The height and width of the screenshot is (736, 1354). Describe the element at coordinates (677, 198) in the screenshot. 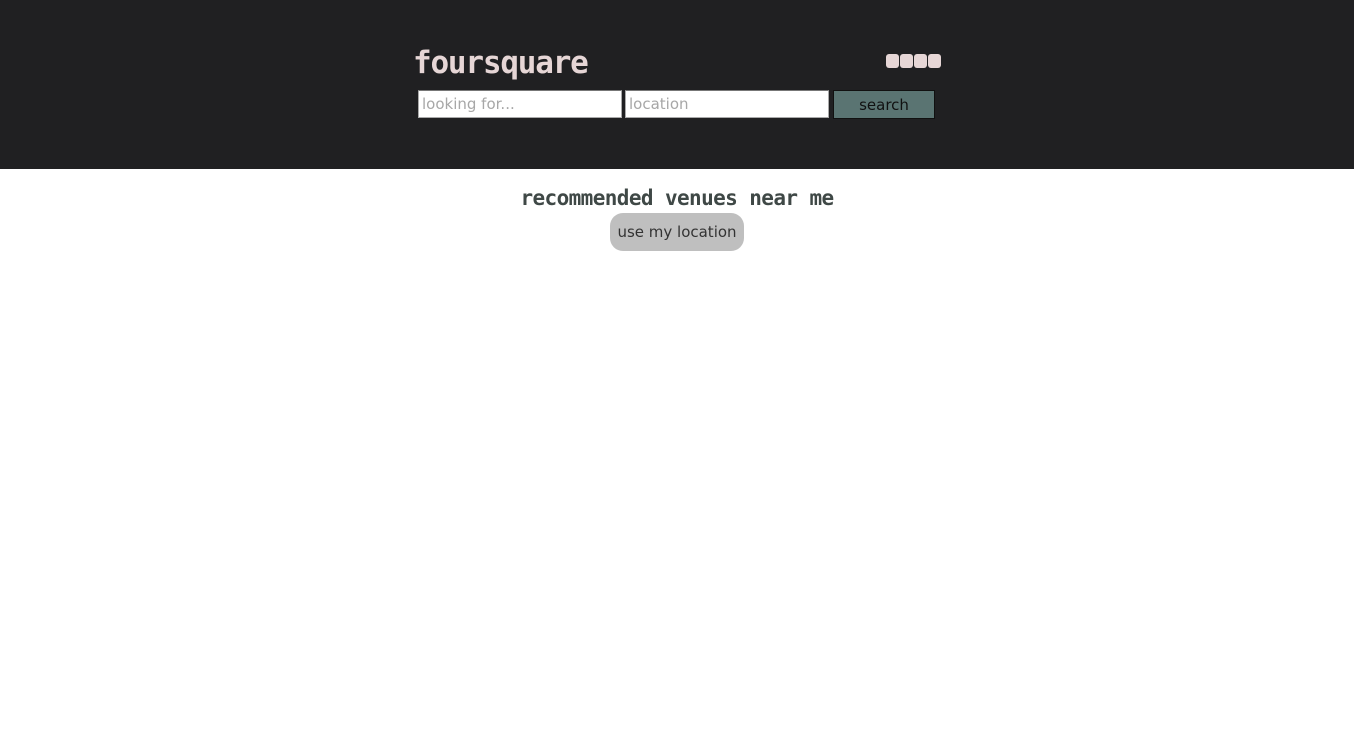

I see `section-title: recommended venues near me` at that location.